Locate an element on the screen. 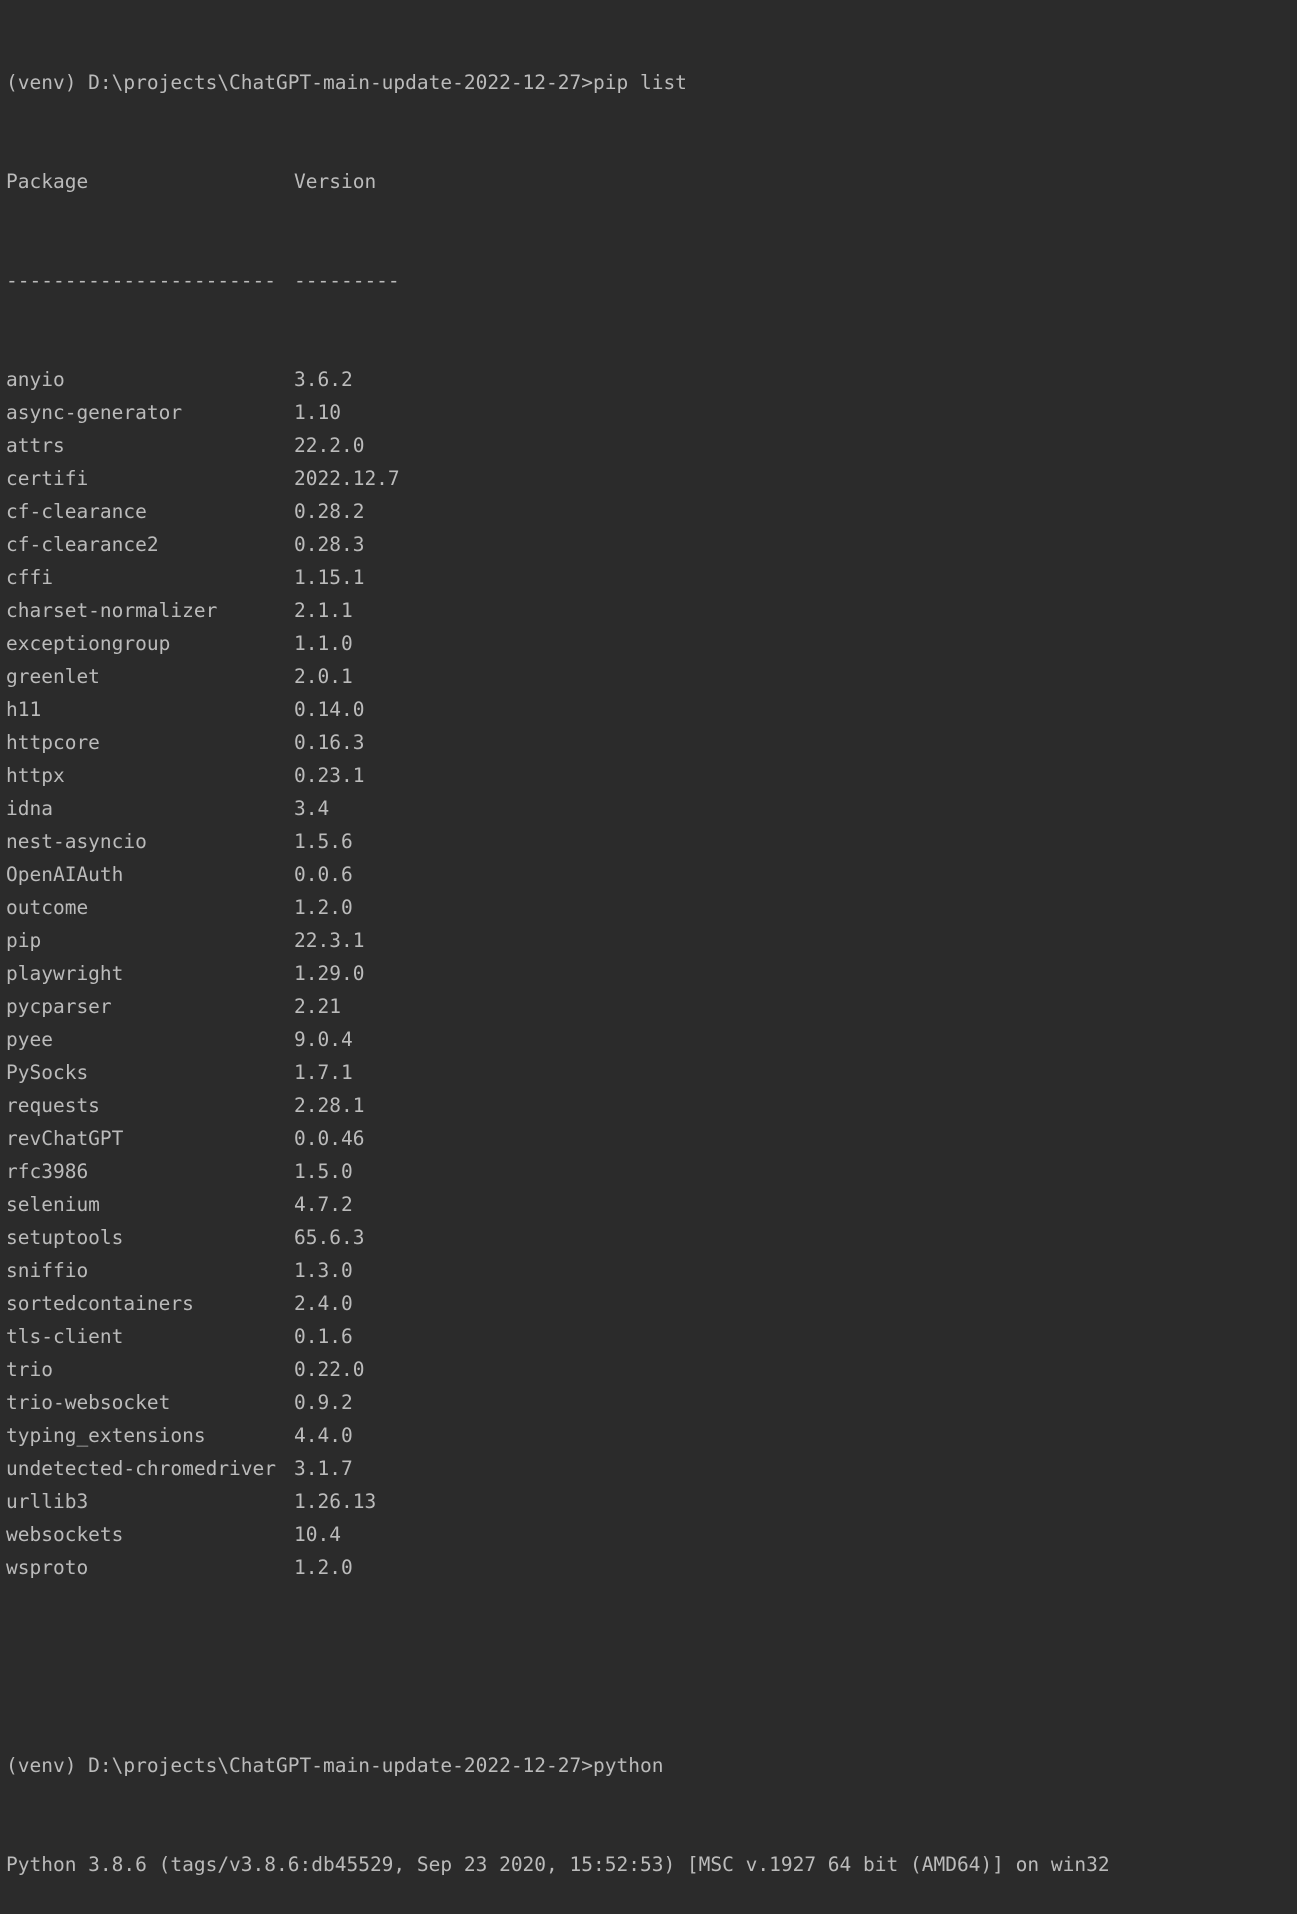  package-version: 2.4.0 is located at coordinates (323, 1303).